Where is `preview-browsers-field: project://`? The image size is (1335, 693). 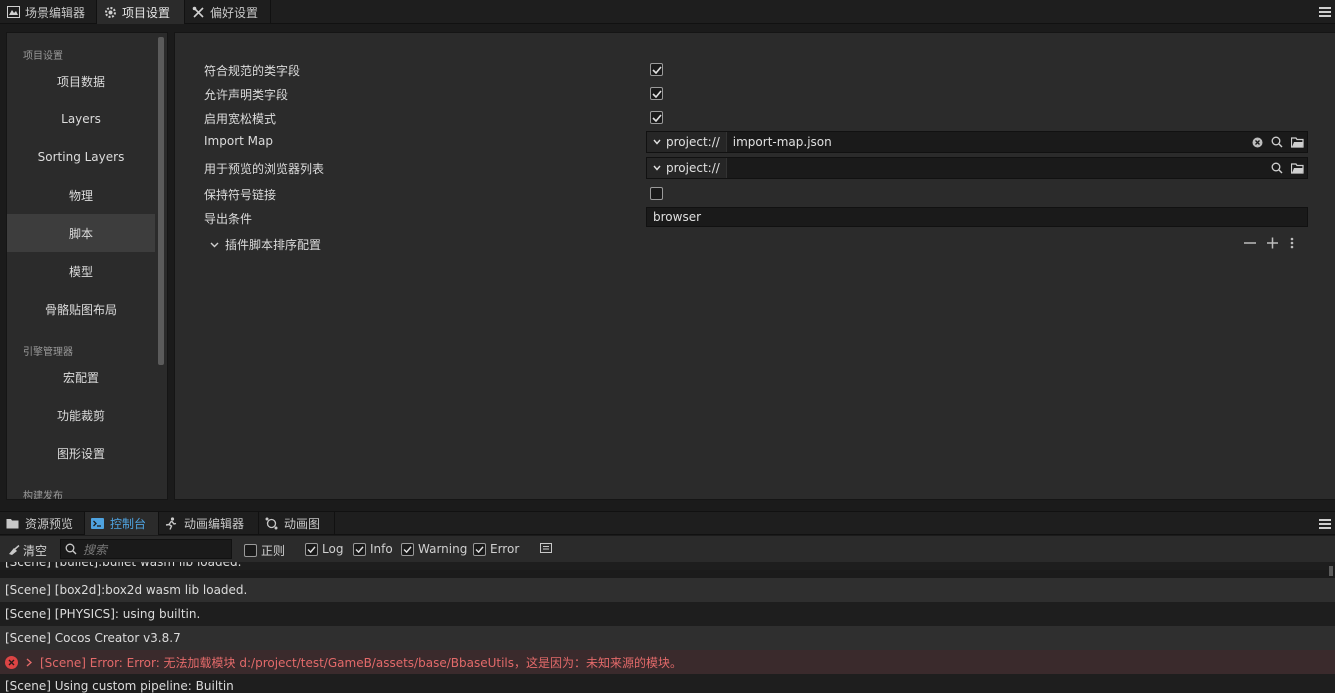
preview-browsers-field: project:// is located at coordinates (977, 168).